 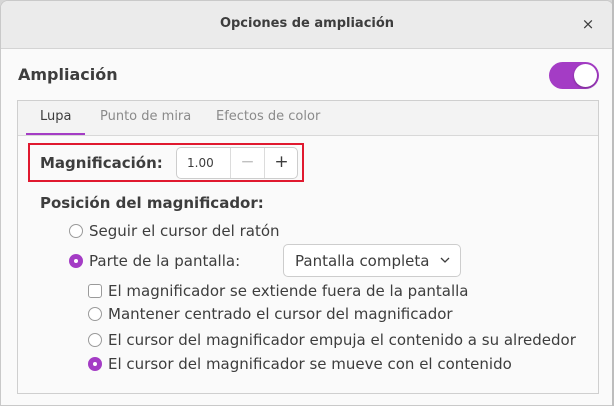 What do you see at coordinates (268, 118) in the screenshot?
I see `tab-efectos-de-color: Efectos de color` at bounding box center [268, 118].